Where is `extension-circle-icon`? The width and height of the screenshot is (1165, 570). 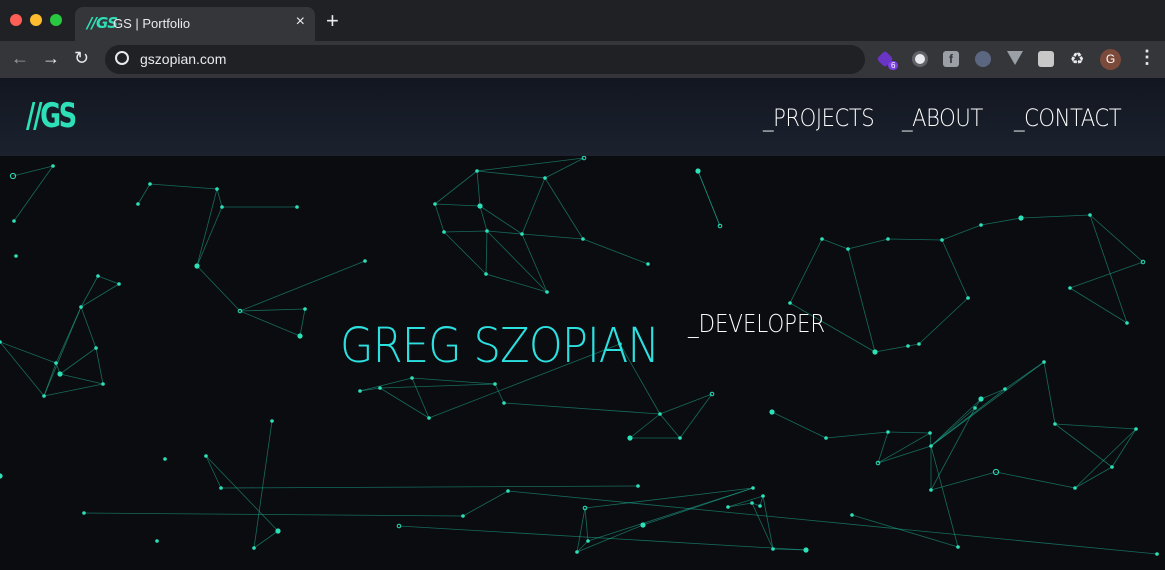
extension-circle-icon is located at coordinates (920, 59).